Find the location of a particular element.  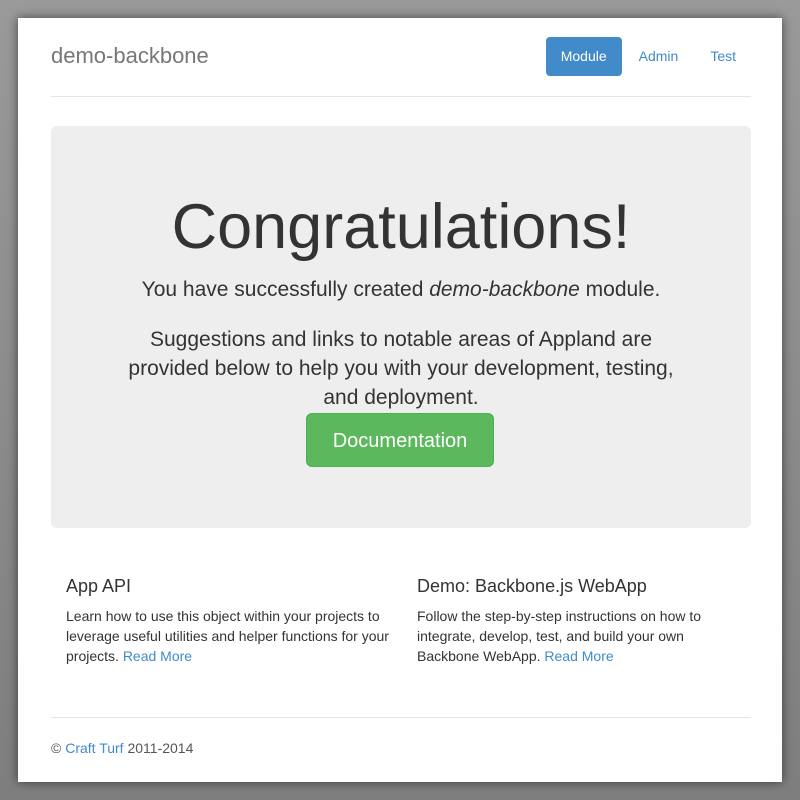

success-message-prefix: You have successfully created is located at coordinates (285, 289).